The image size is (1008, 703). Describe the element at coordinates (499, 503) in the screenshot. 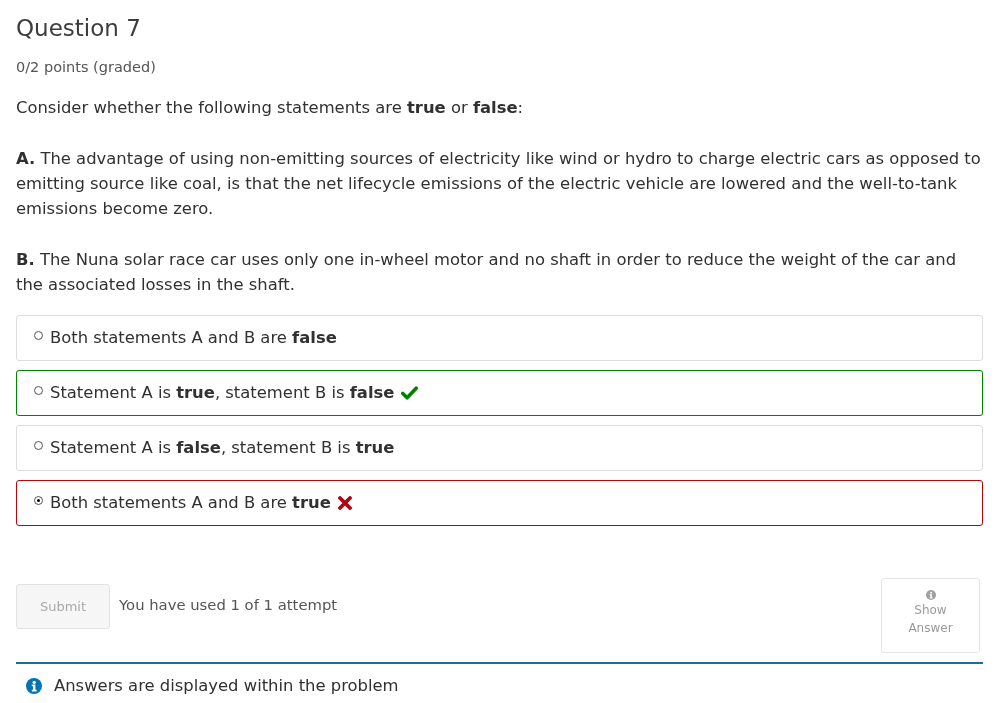

I see `answer-option: Both statements A and B are true` at that location.